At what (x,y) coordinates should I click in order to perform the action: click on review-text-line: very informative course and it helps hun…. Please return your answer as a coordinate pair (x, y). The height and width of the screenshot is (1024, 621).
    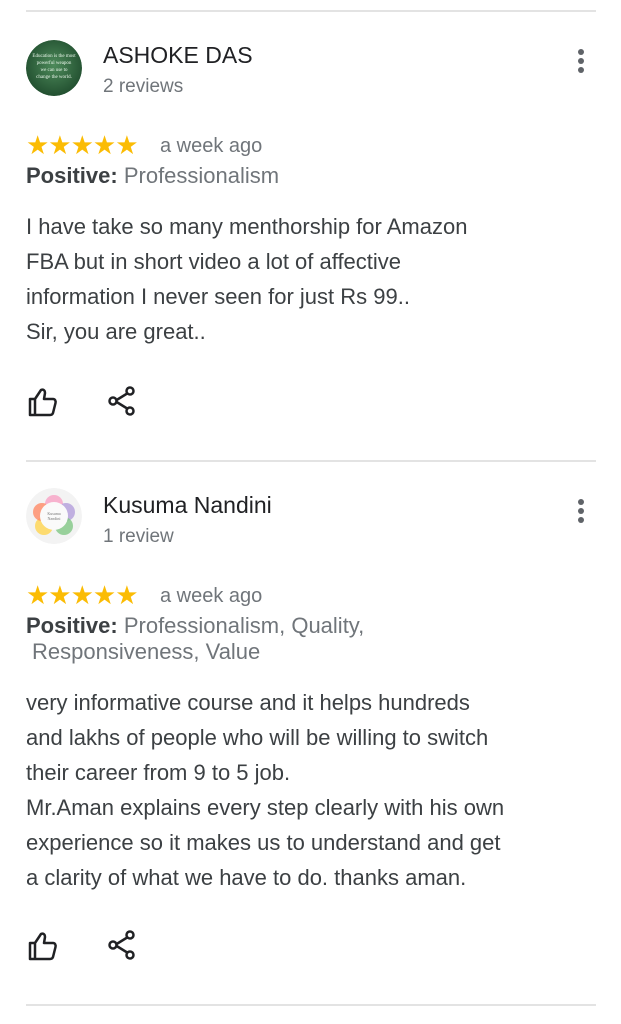
    Looking at the image, I should click on (248, 702).